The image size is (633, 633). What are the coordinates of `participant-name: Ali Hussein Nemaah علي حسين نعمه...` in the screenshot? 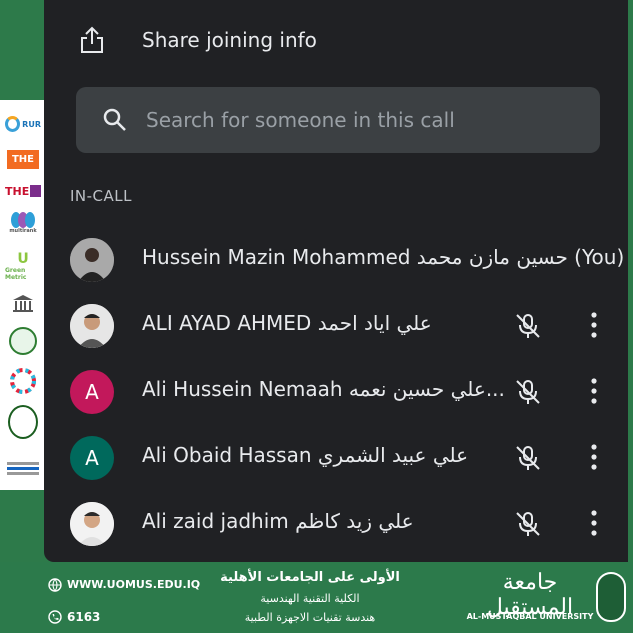 It's located at (323, 389).